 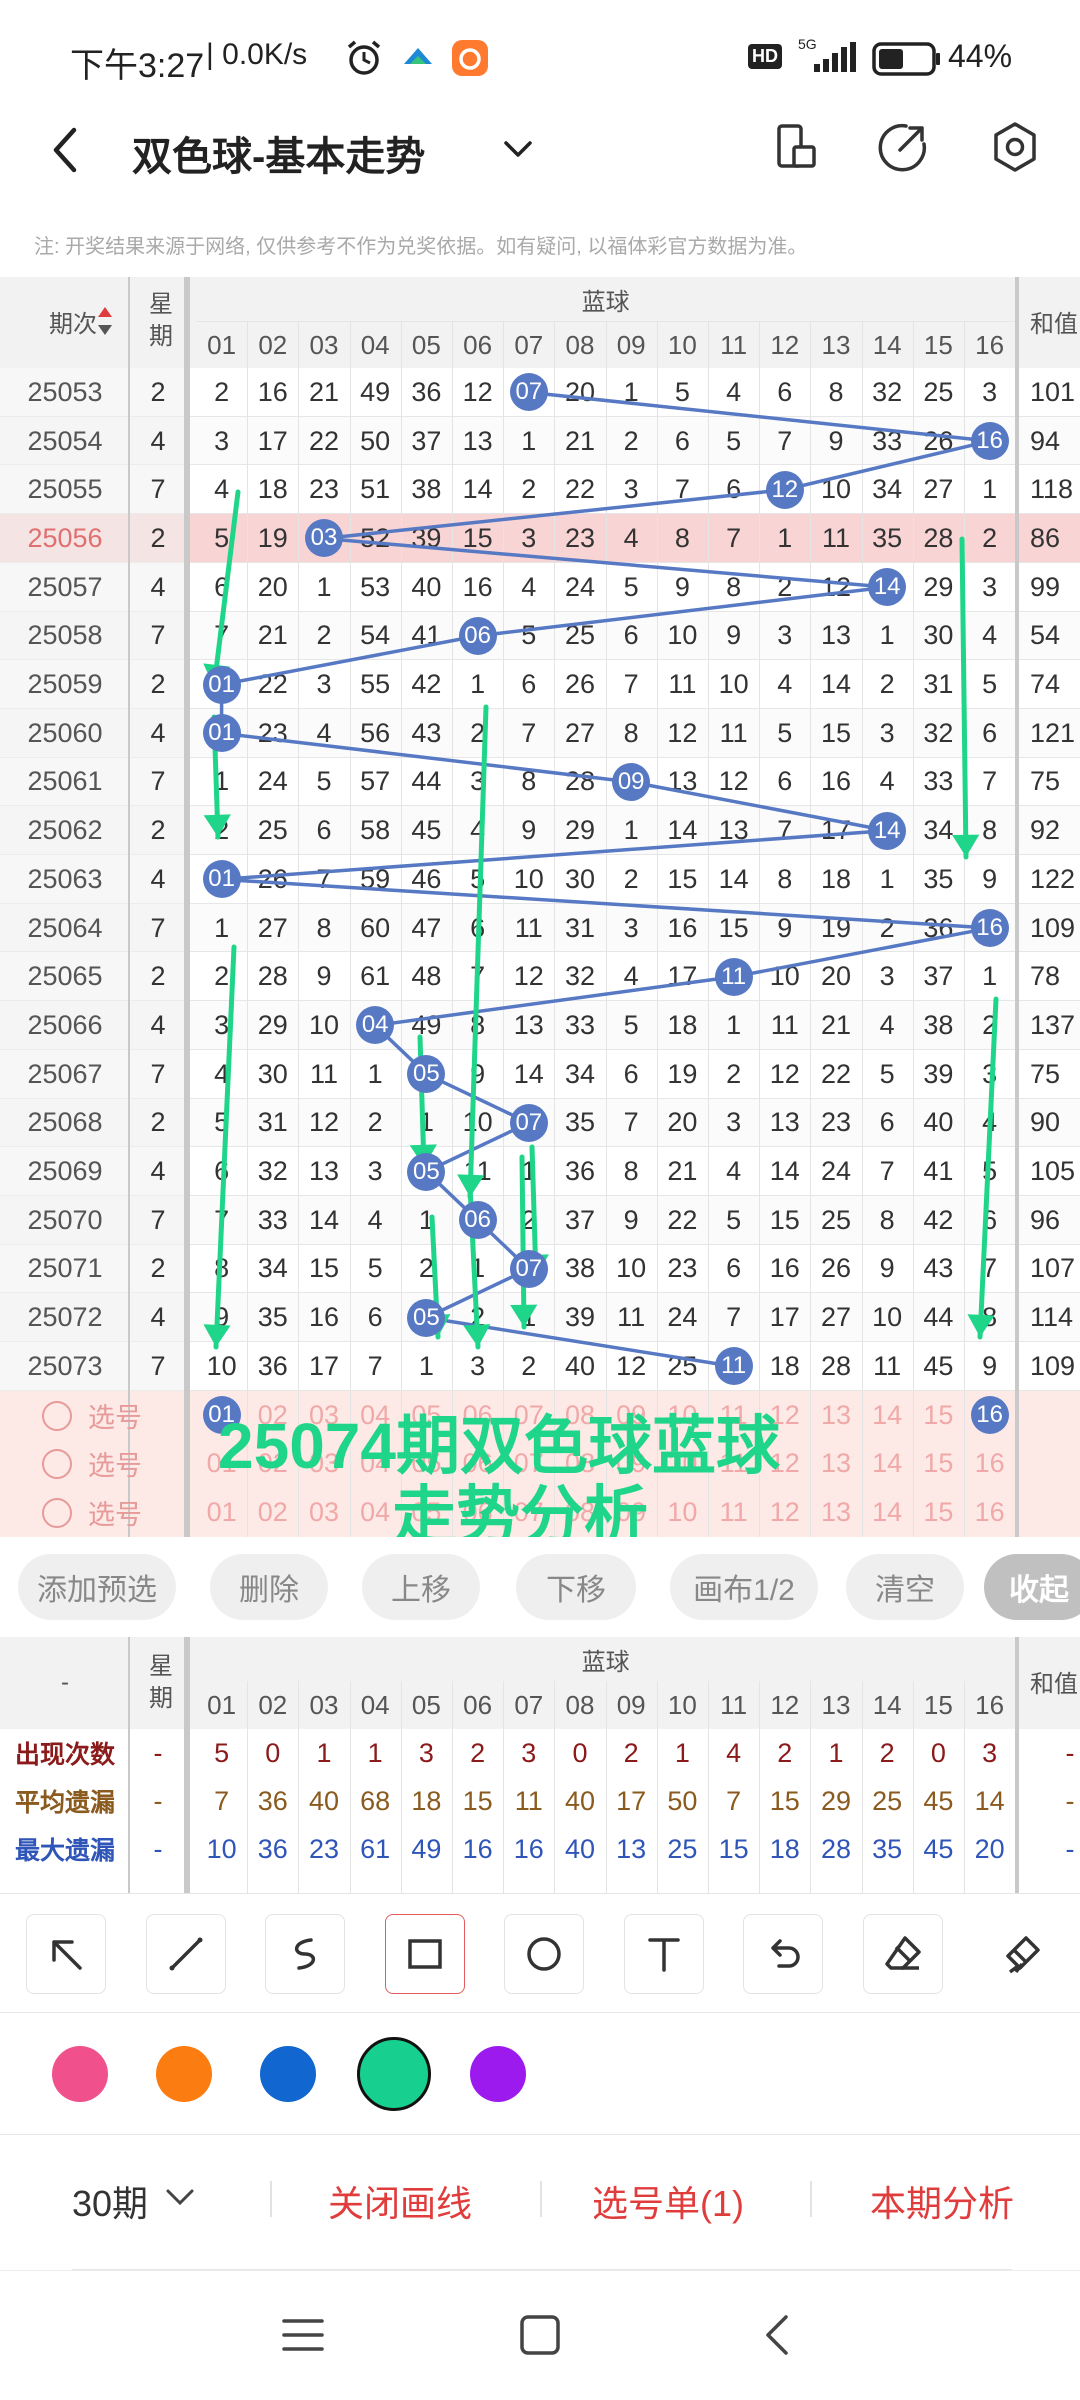 I want to click on stats-value: 3, so click(x=990, y=1752).